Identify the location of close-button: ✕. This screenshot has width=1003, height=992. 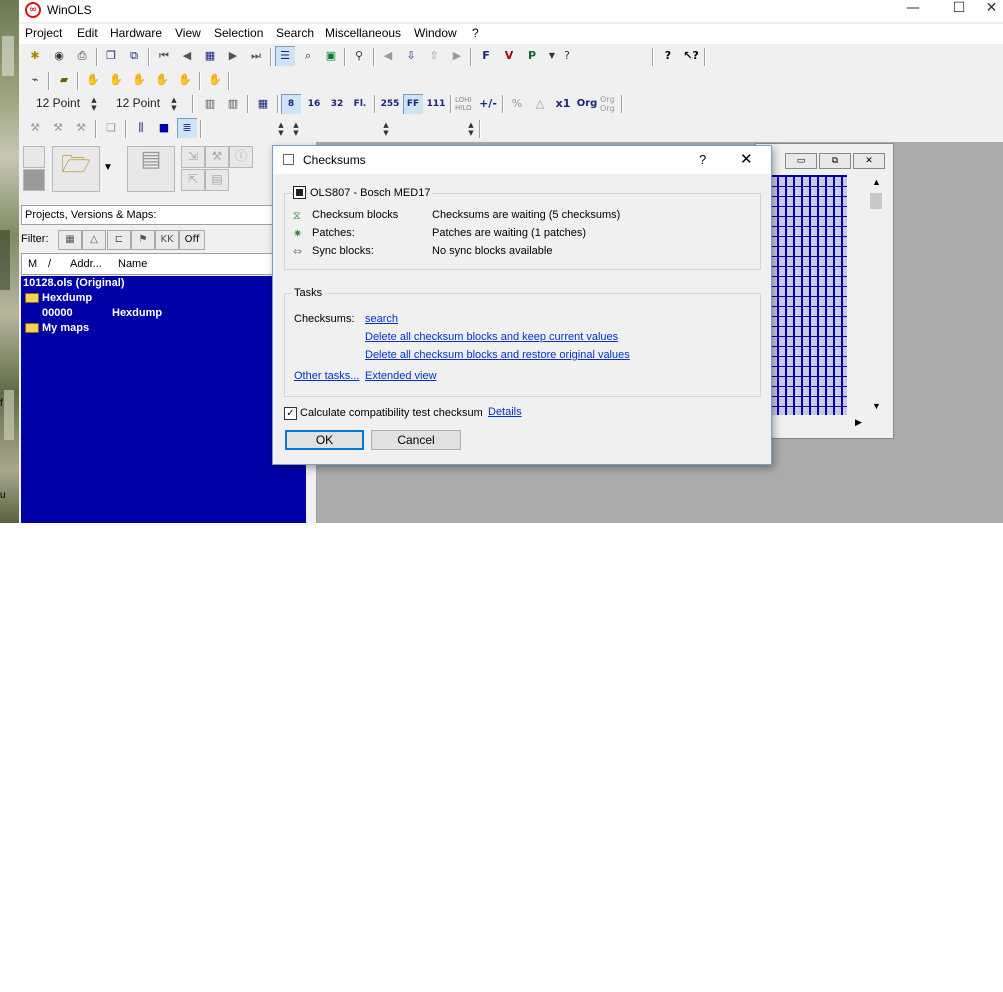
(991, 11).